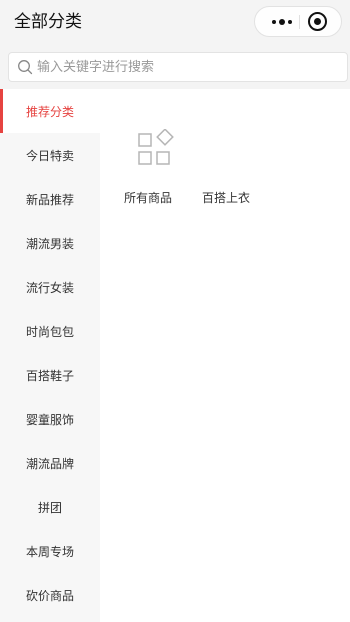 This screenshot has width=350, height=622. I want to click on capsule-divider, so click(299, 22).